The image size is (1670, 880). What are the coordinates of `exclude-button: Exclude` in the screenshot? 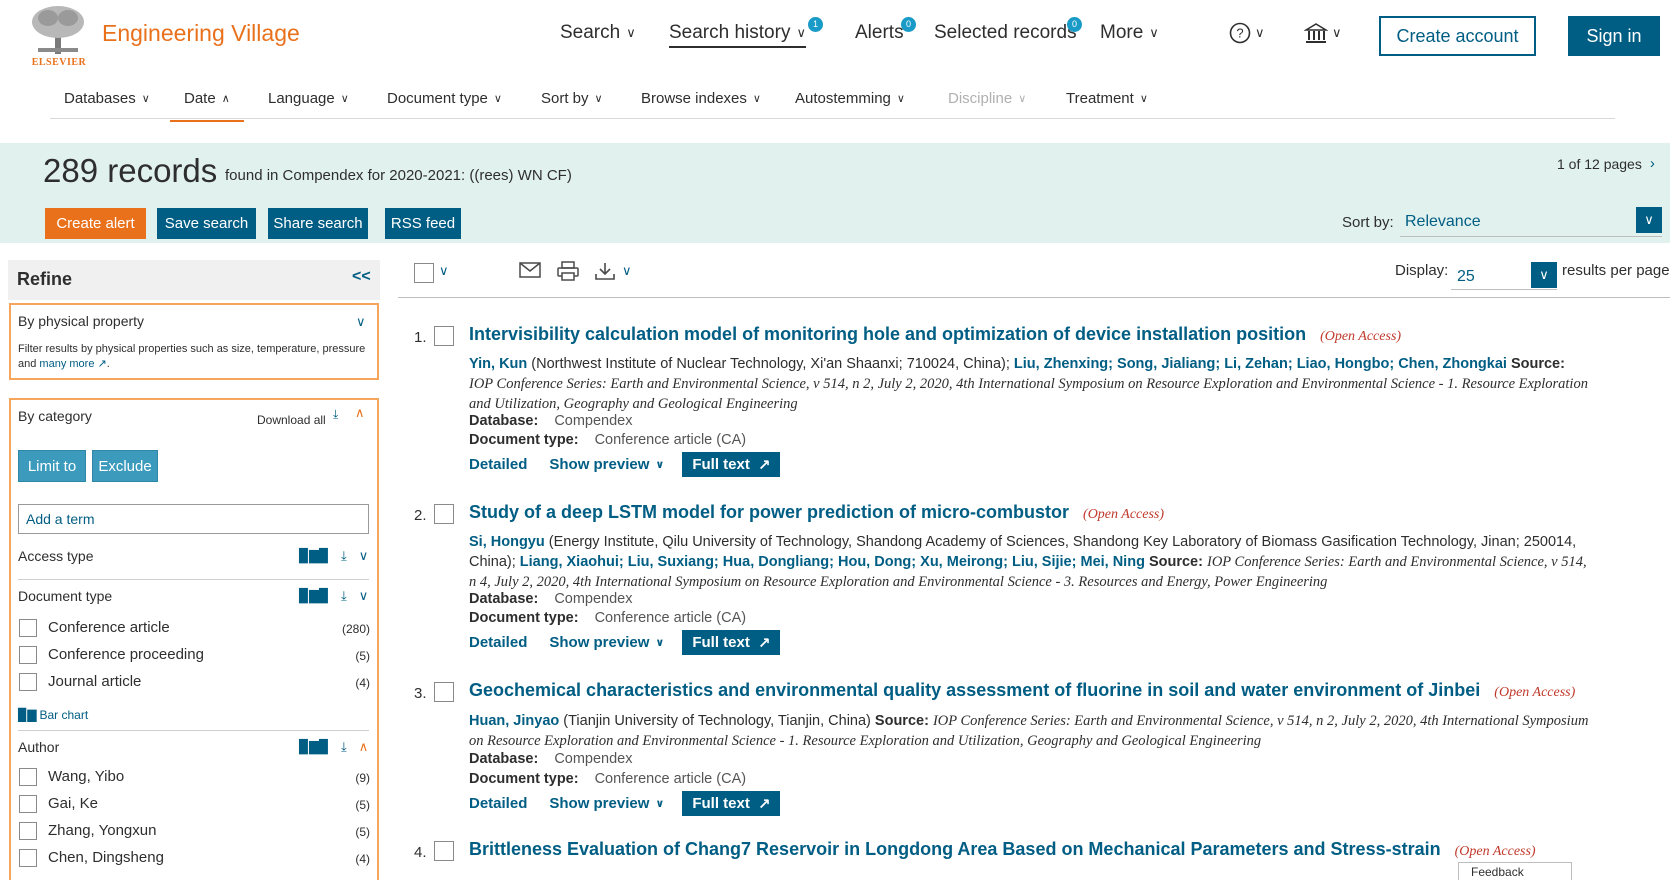 It's located at (125, 466).